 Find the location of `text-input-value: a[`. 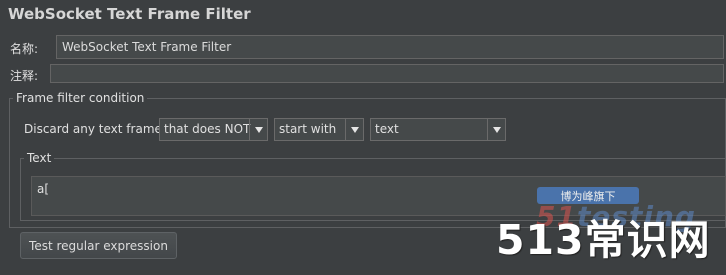

text-input-value: a[ is located at coordinates (43, 189).